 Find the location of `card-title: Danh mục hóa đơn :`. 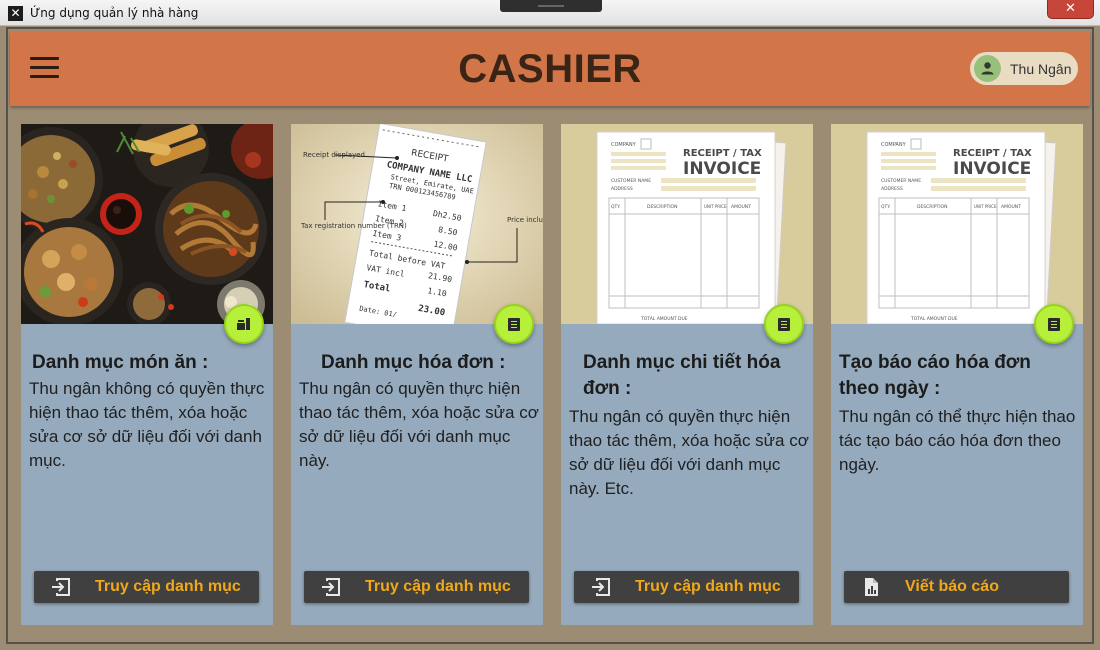

card-title: Danh mục hóa đơn : is located at coordinates (413, 362).